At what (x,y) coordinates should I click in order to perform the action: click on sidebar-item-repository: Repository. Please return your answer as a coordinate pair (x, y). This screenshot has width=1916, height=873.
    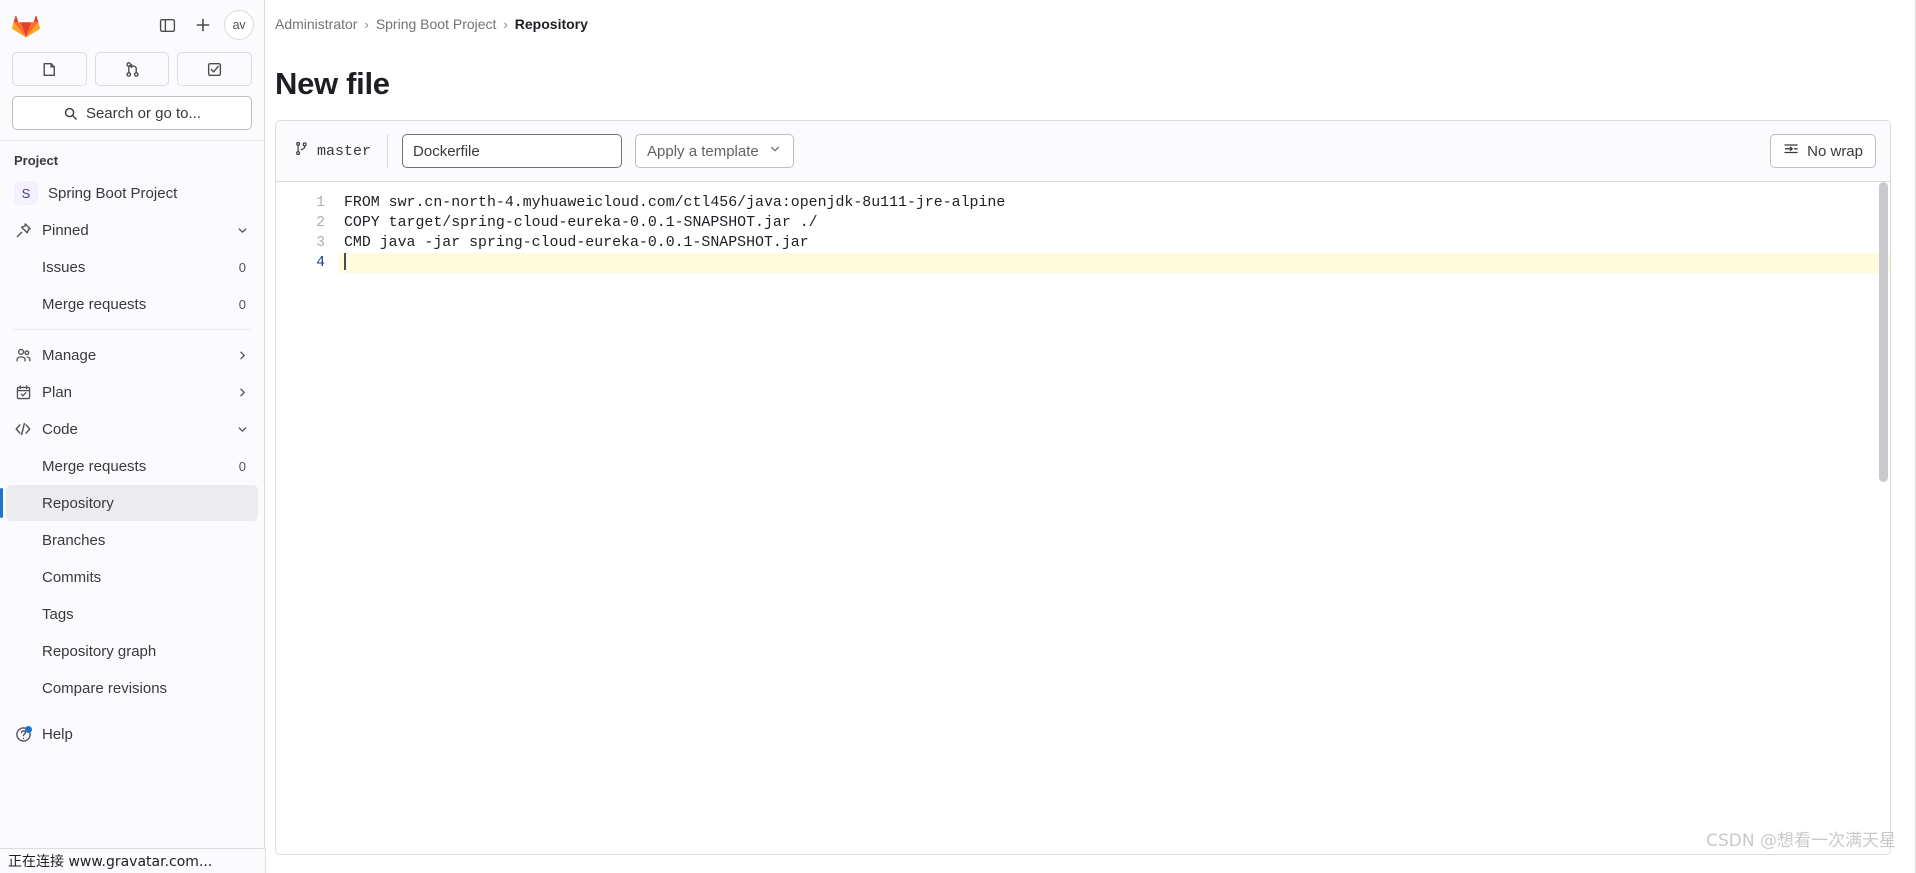
    Looking at the image, I should click on (129, 503).